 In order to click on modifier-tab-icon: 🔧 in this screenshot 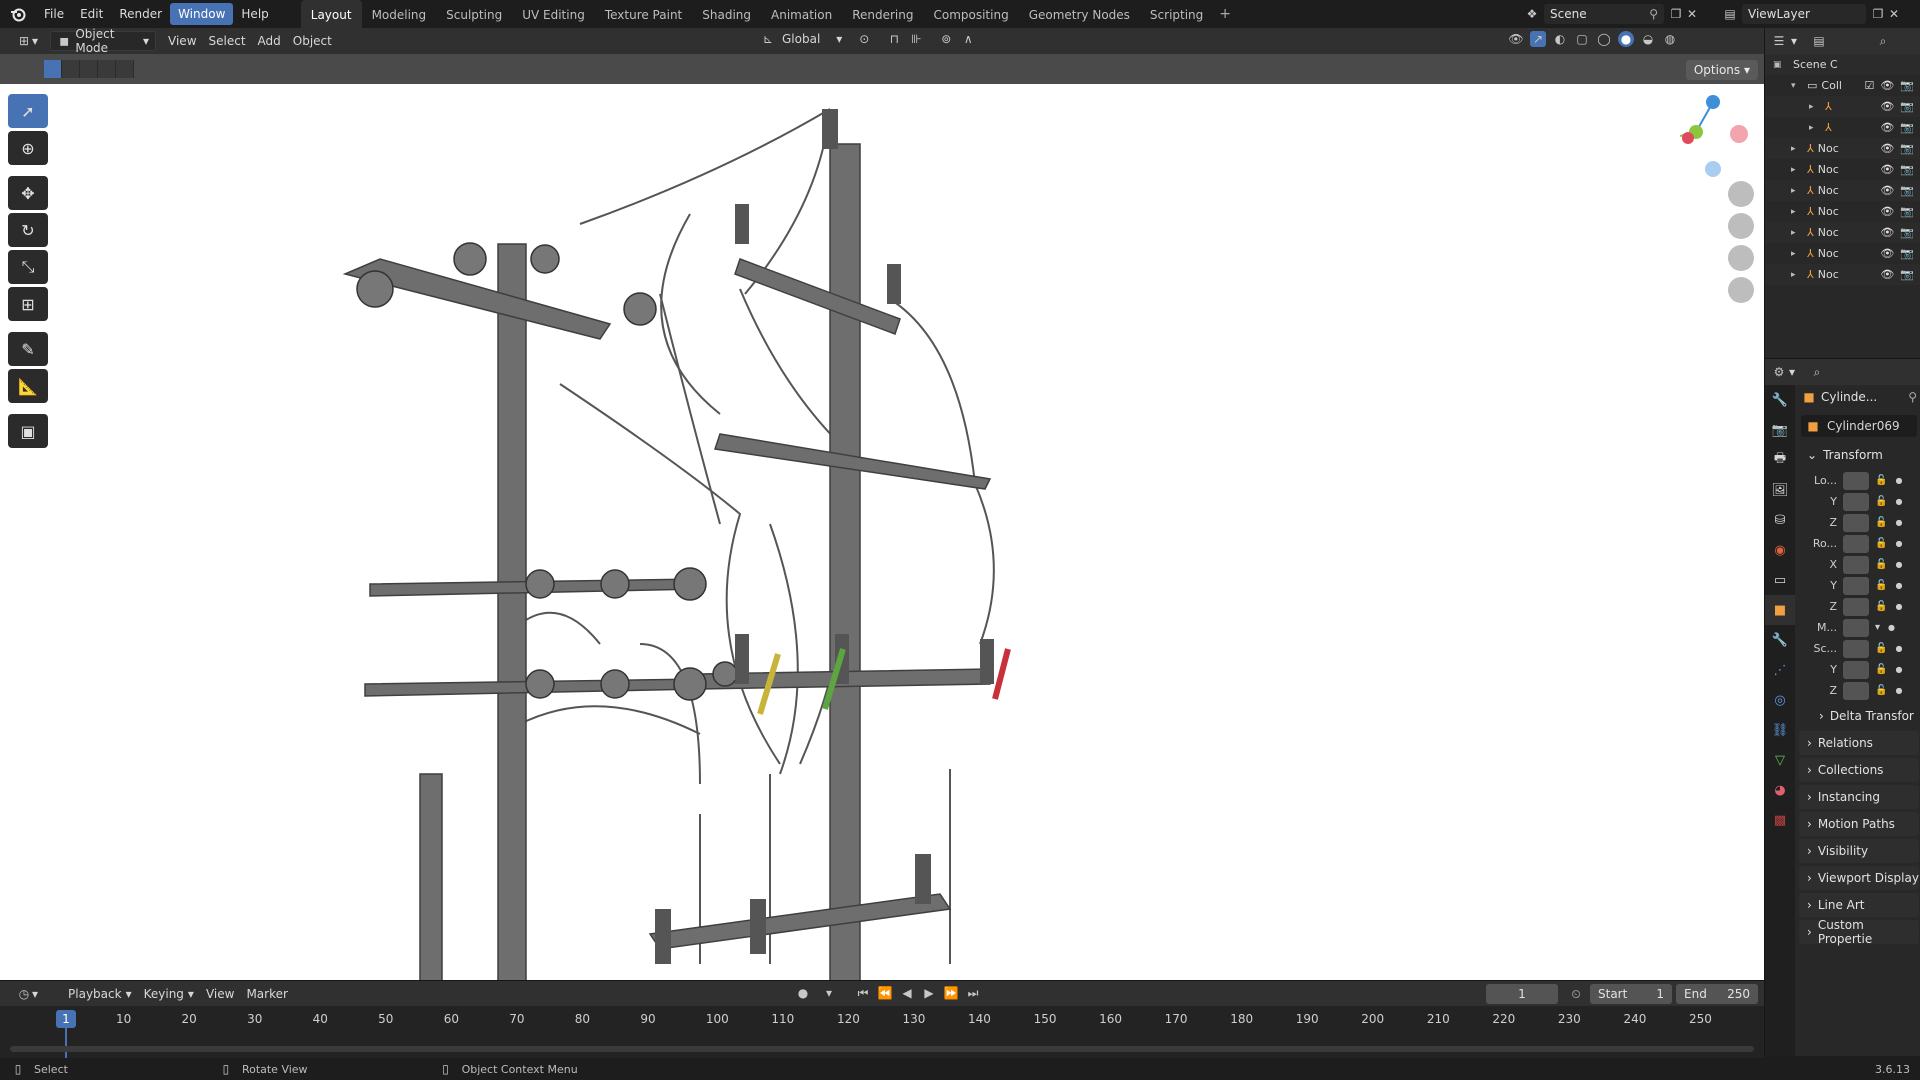, I will do `click(1780, 640)`.